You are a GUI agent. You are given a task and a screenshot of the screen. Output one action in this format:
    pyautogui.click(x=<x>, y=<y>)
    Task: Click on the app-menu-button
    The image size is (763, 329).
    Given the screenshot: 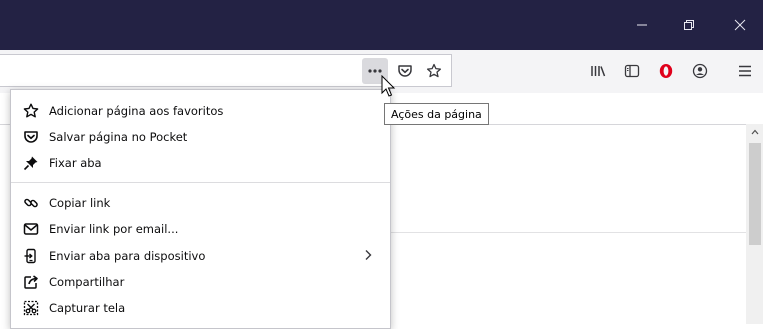 What is the action you would take?
    pyautogui.click(x=745, y=71)
    